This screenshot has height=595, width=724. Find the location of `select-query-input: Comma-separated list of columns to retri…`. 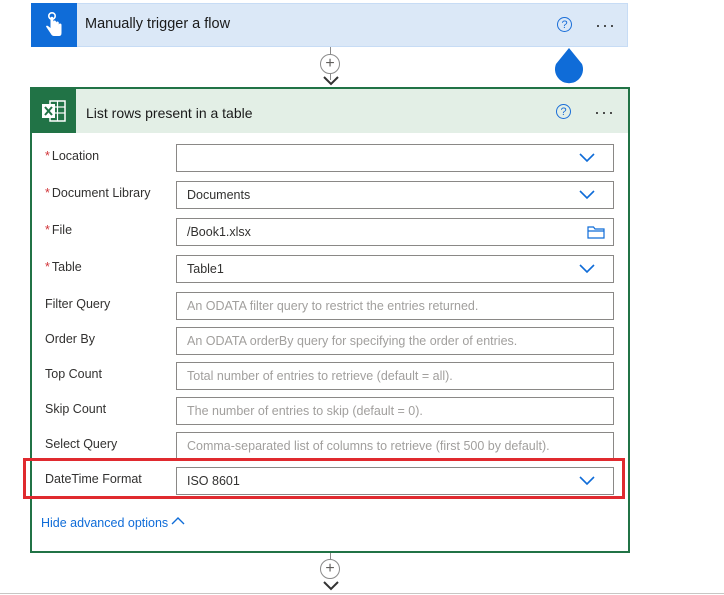

select-query-input: Comma-separated list of columns to retri… is located at coordinates (395, 446).